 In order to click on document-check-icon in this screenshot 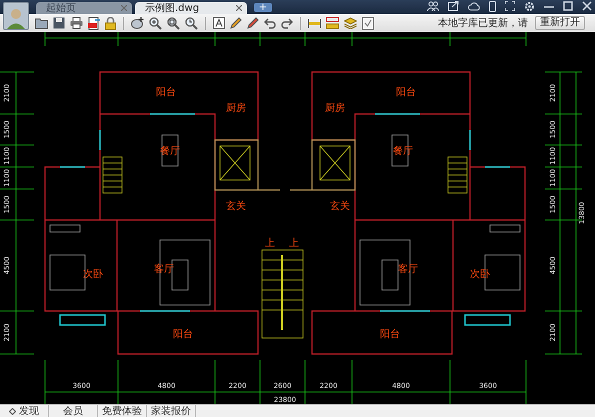, I will do `click(368, 23)`.